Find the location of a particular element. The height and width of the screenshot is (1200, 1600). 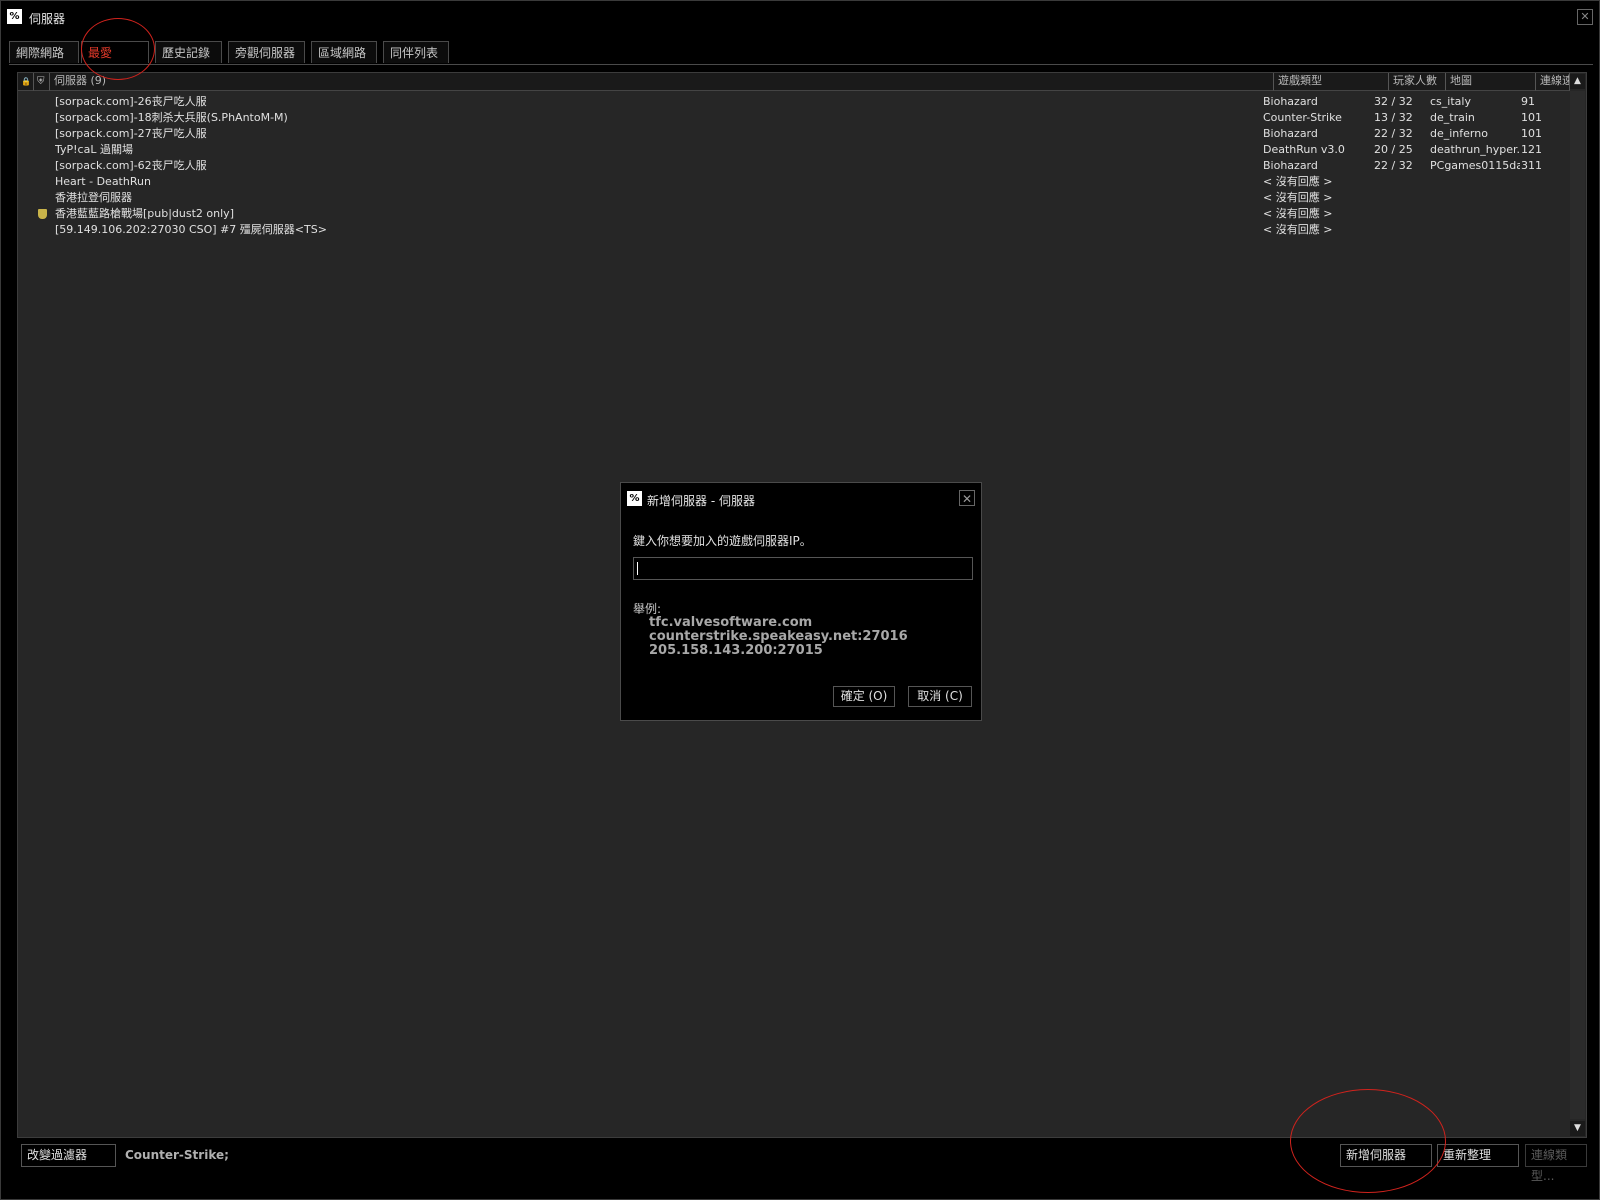

server-game: Counter-Strike is located at coordinates (1302, 117).